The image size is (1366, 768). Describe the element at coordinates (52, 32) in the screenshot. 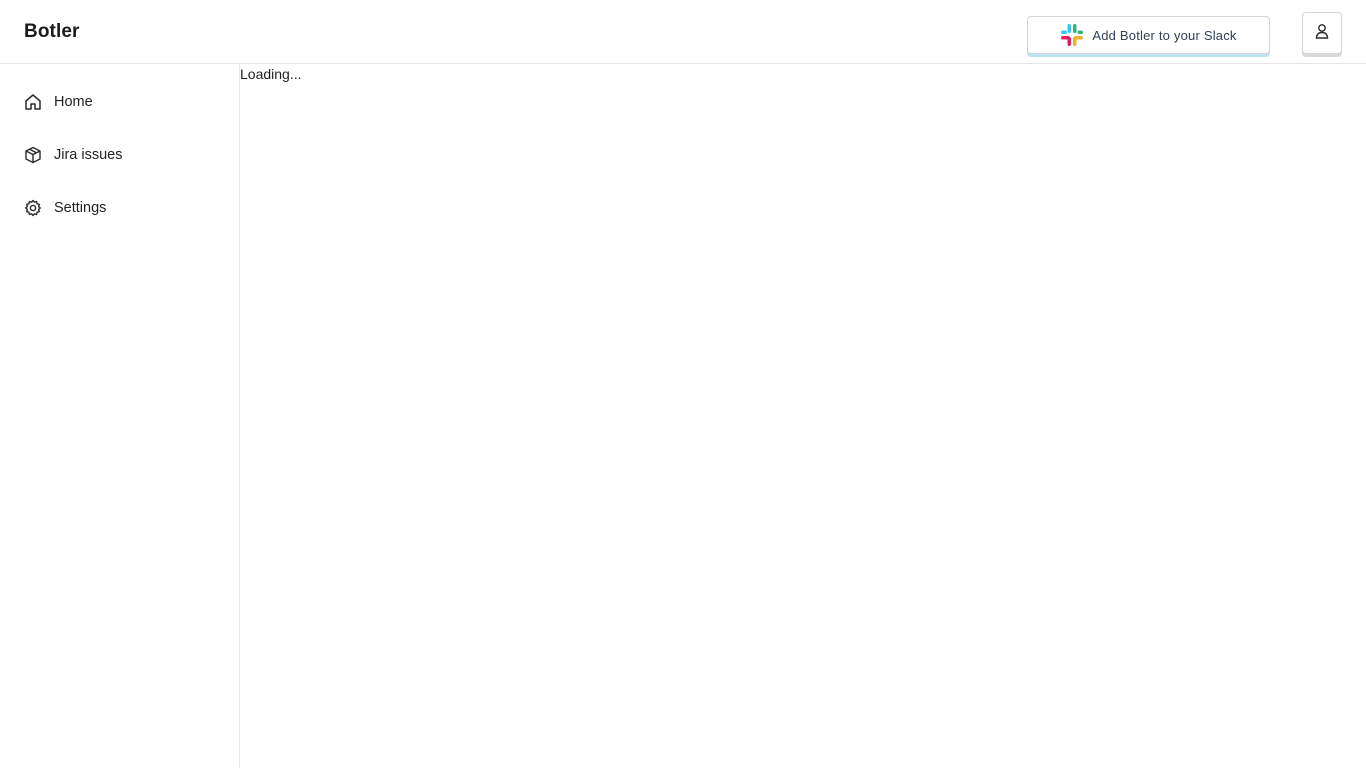

I see `app-logo-title: Botler` at that location.